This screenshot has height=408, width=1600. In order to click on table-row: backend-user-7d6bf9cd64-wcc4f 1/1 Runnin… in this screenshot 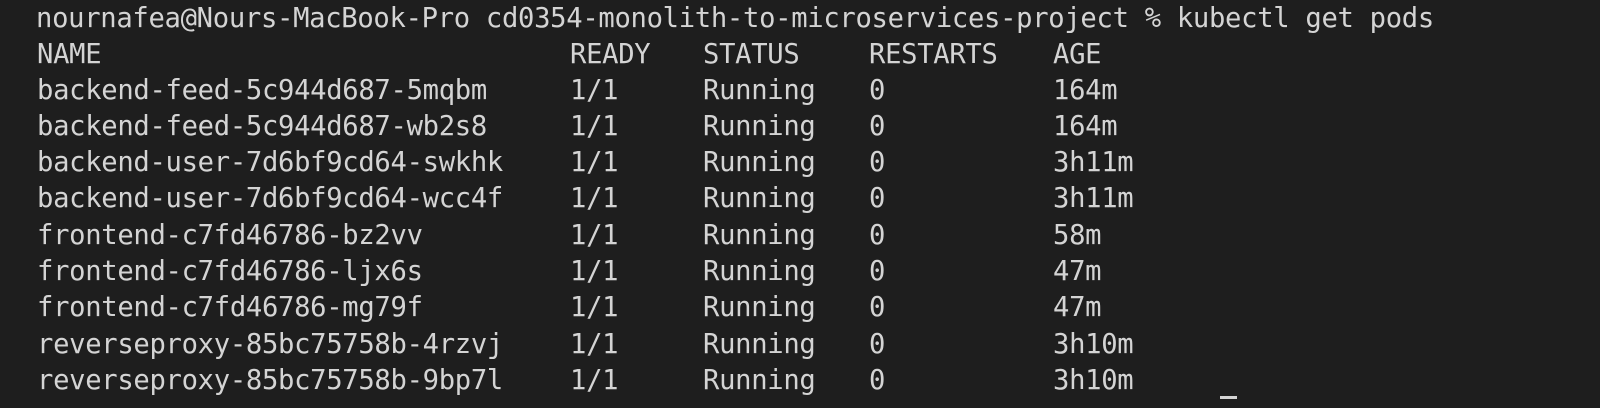, I will do `click(800, 199)`.